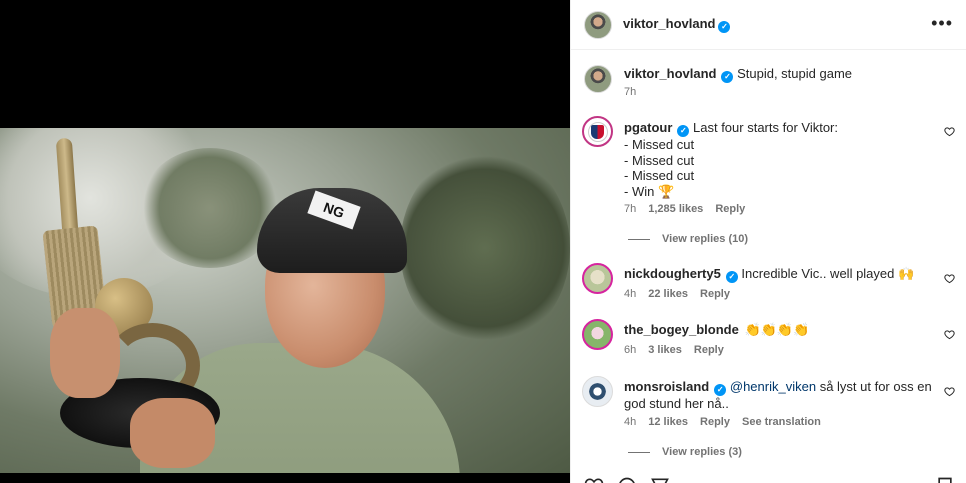 This screenshot has height=483, width=966. What do you see at coordinates (648, 127) in the screenshot?
I see `comment-username: pgatour` at bounding box center [648, 127].